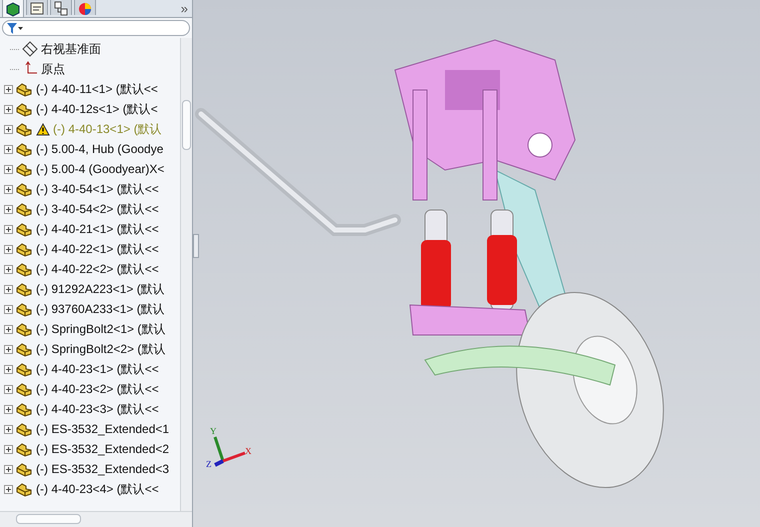  I want to click on tree-item: (-) 3-40-54<1> (默认<<, so click(92, 189).